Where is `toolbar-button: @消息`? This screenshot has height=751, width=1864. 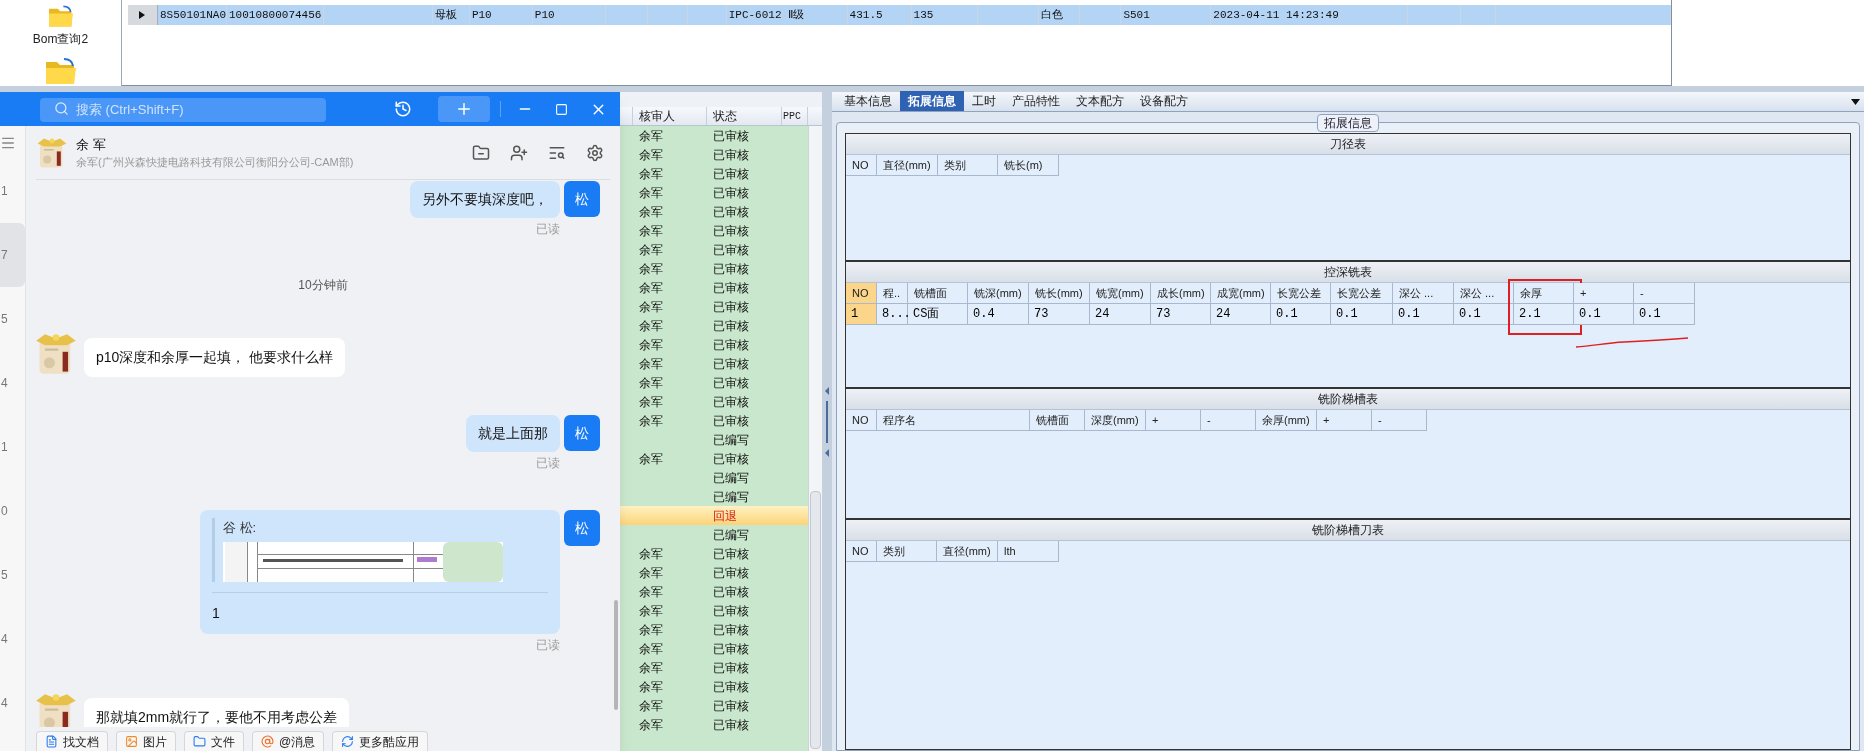 toolbar-button: @消息 is located at coordinates (288, 741).